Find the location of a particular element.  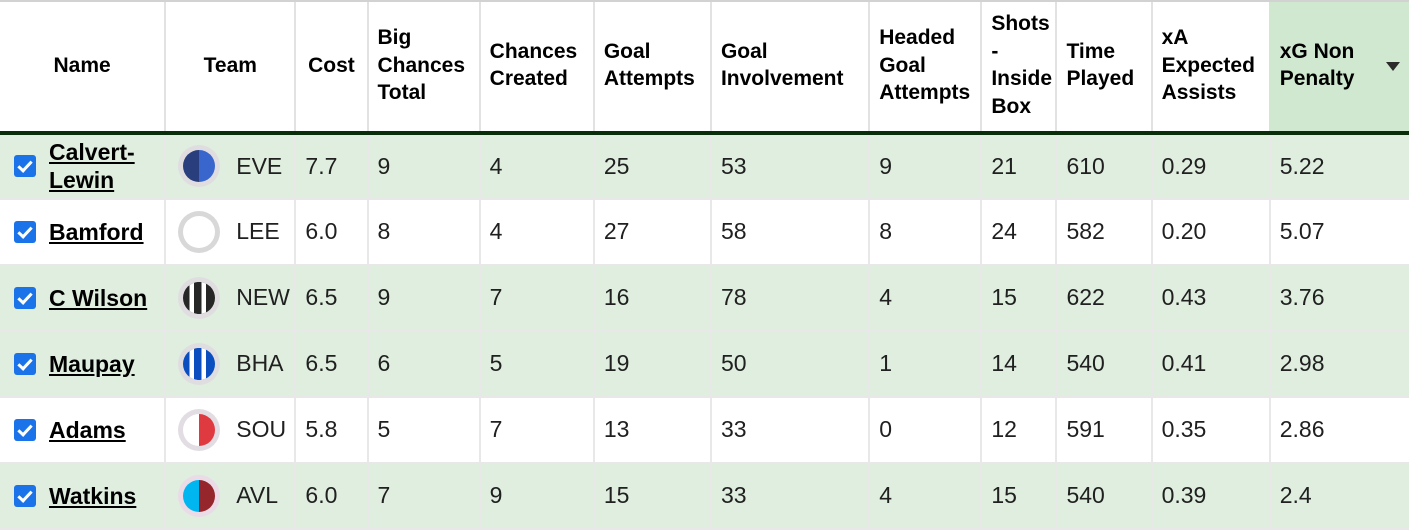

cell-gi: 53 is located at coordinates (789, 166).